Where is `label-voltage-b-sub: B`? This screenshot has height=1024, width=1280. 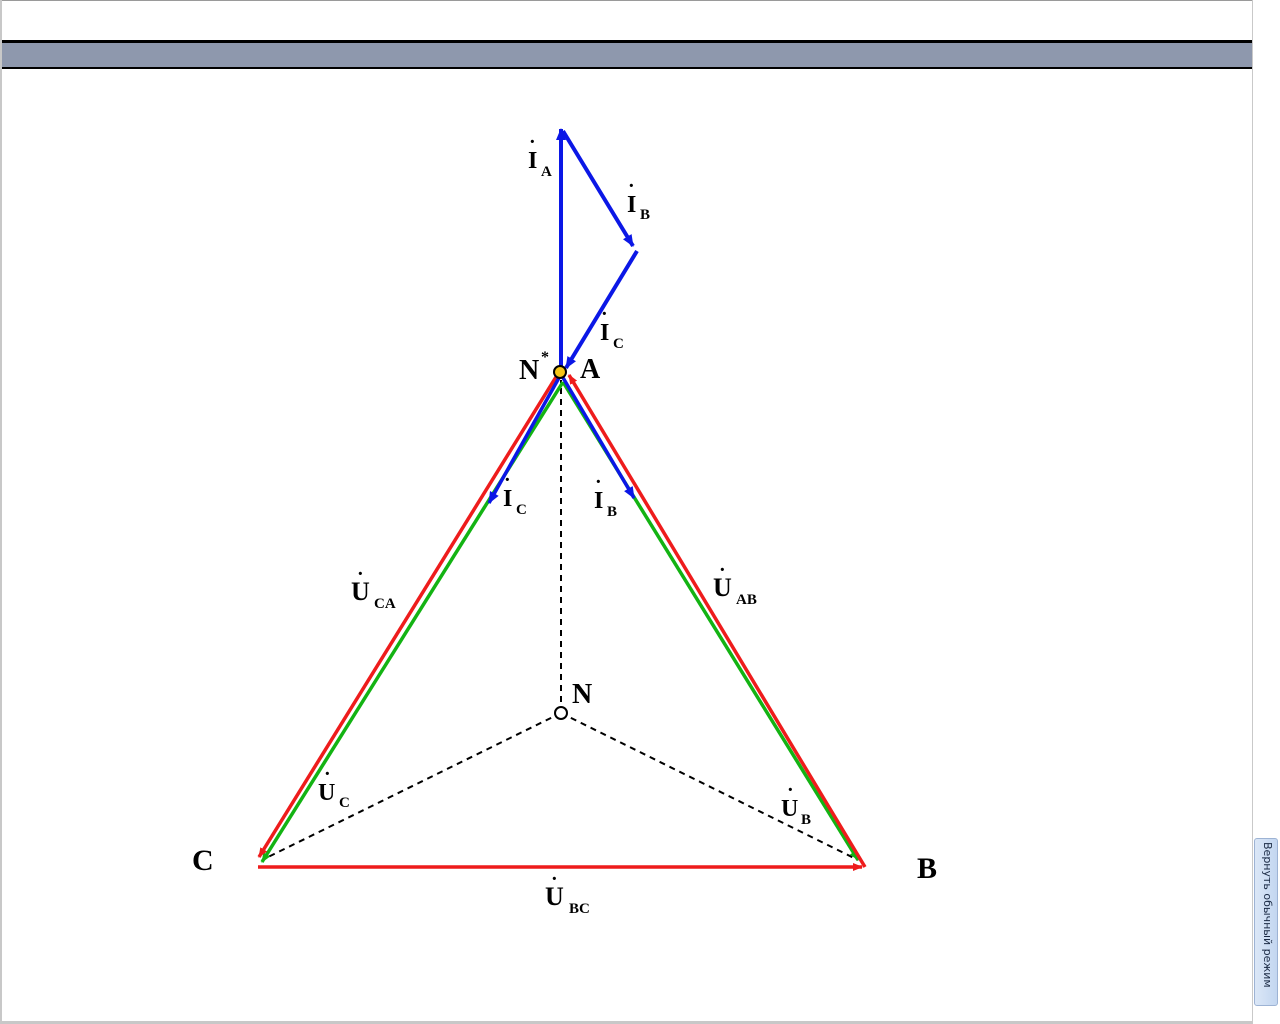 label-voltage-b-sub: B is located at coordinates (806, 820).